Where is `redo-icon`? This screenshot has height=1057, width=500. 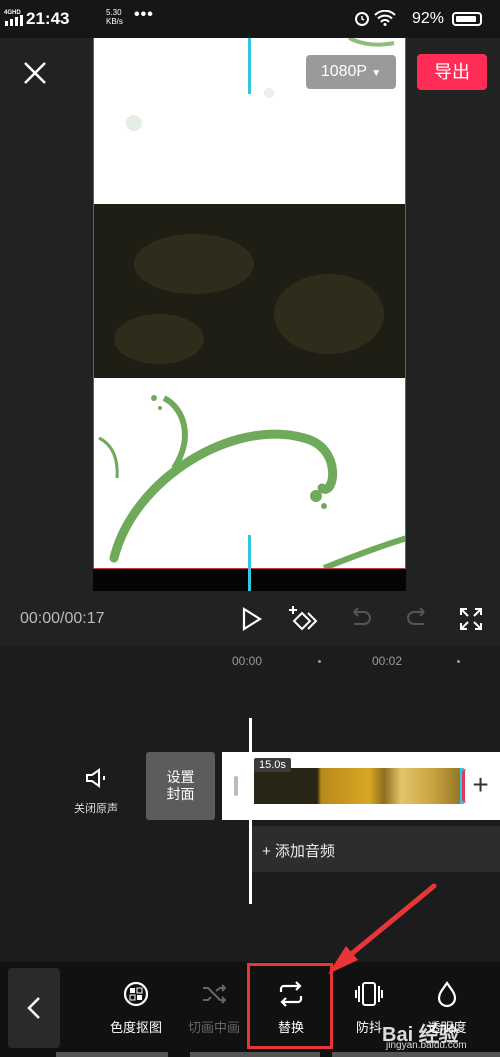 redo-icon is located at coordinates (417, 619).